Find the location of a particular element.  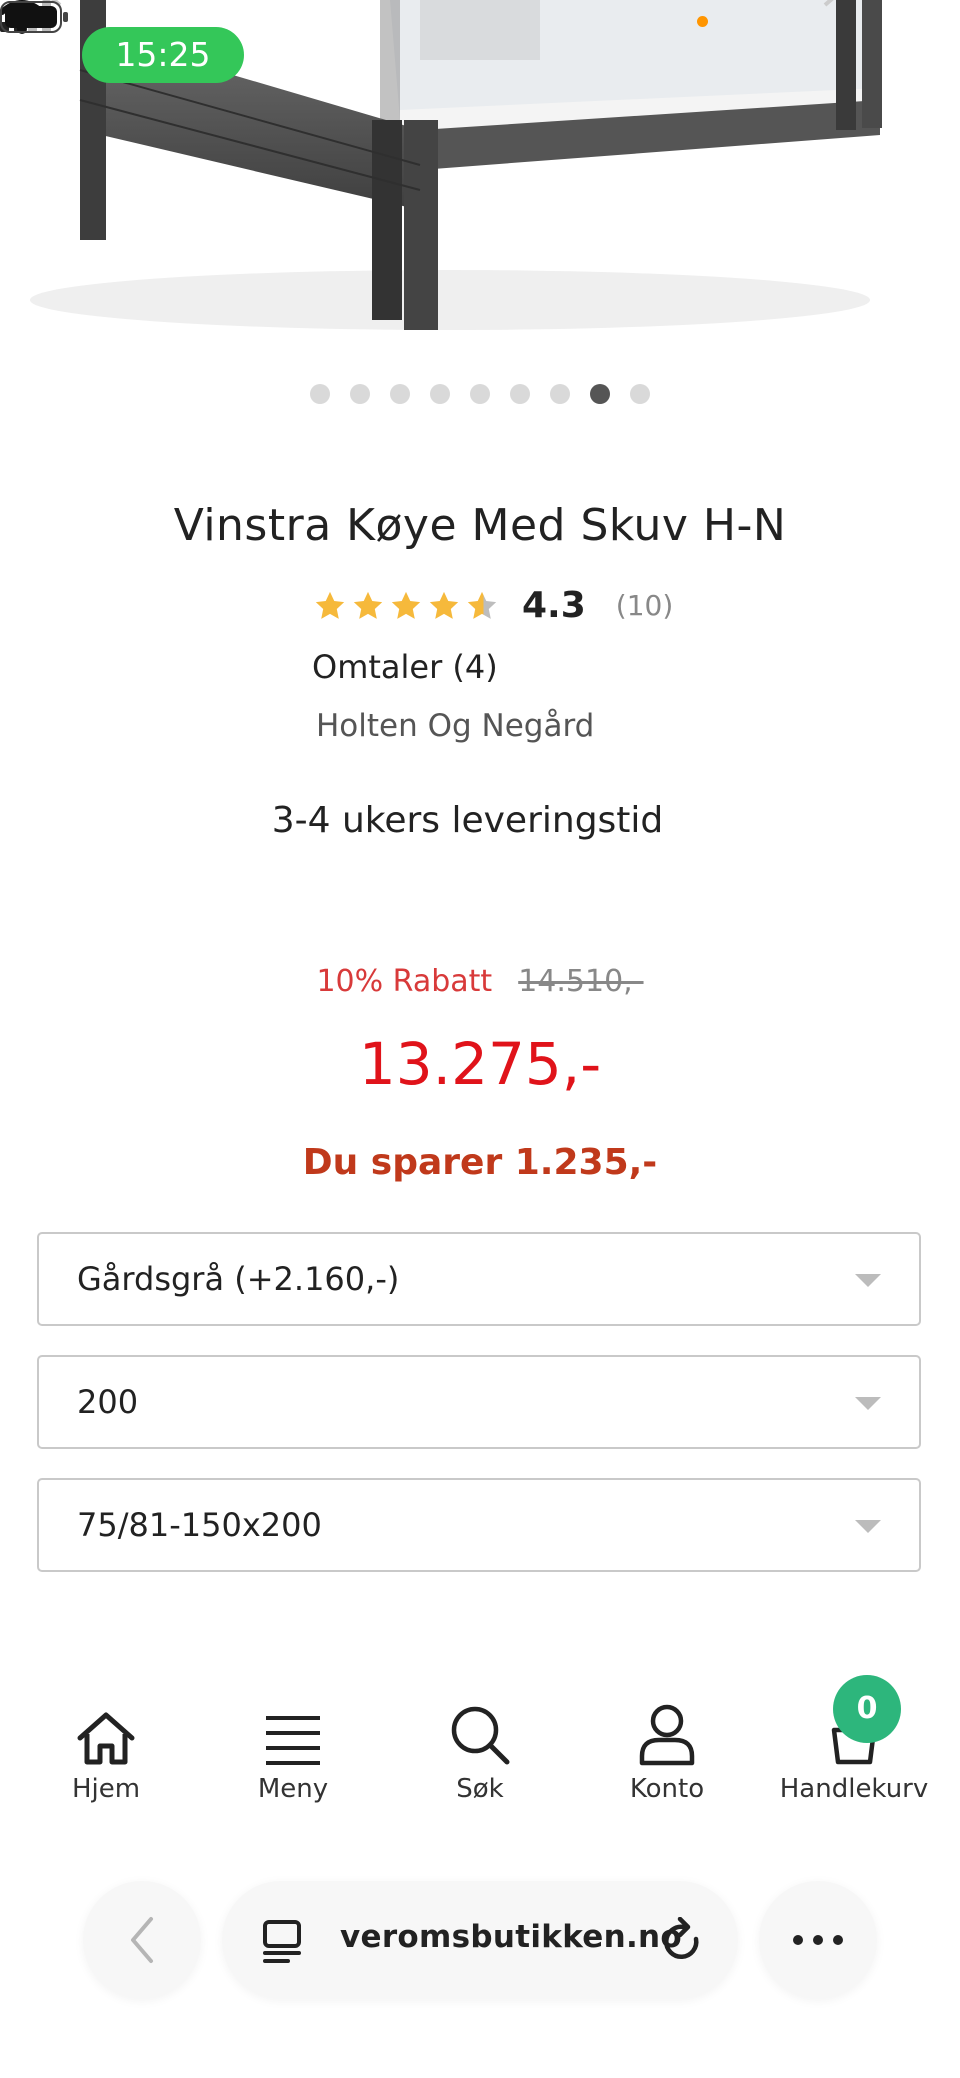

browser-back-button is located at coordinates (142, 1940).